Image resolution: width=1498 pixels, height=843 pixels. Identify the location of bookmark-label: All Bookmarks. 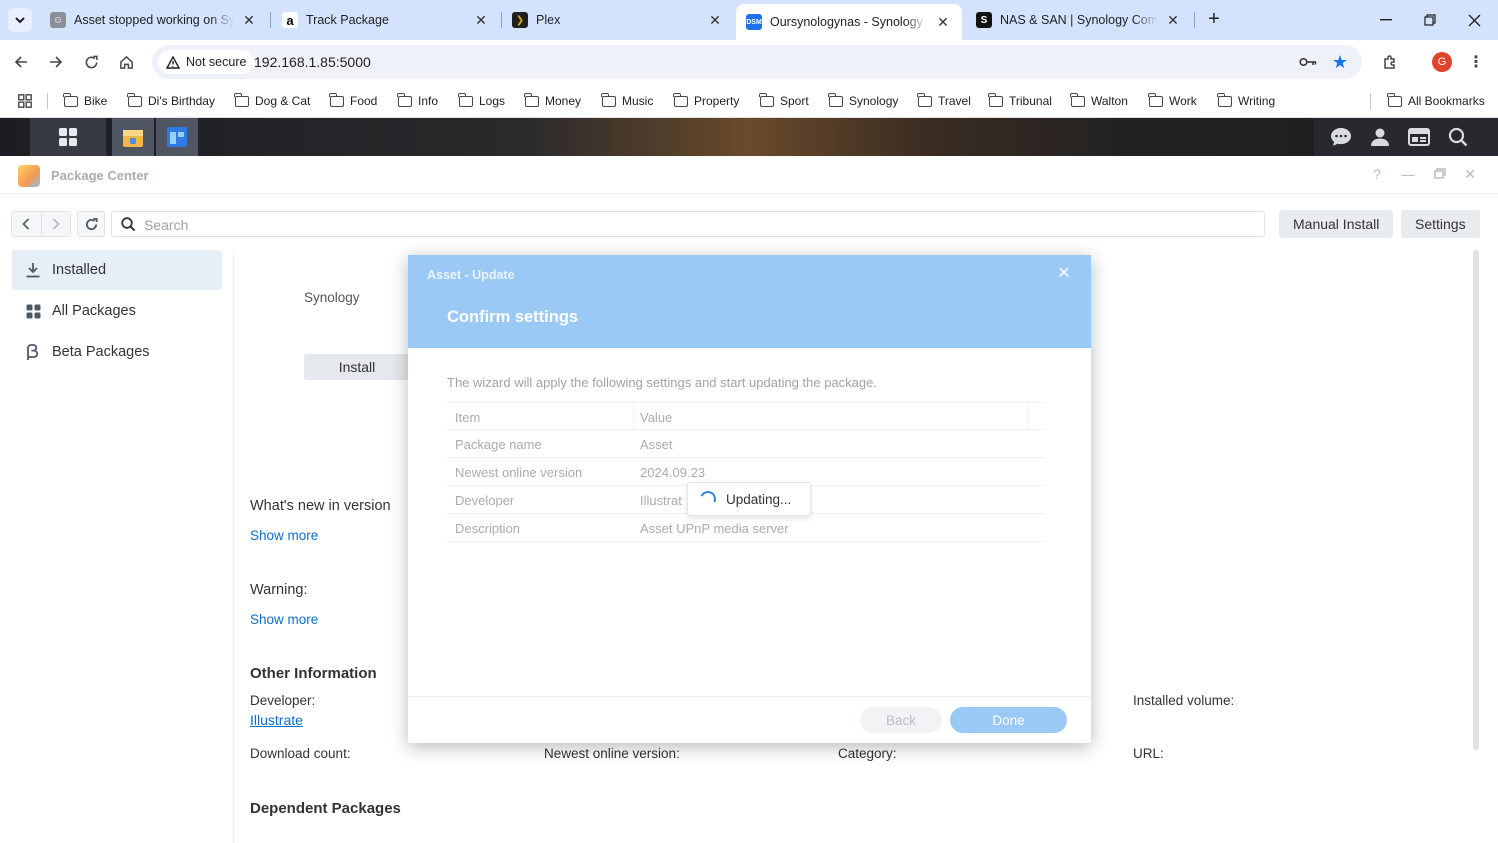
(1446, 101).